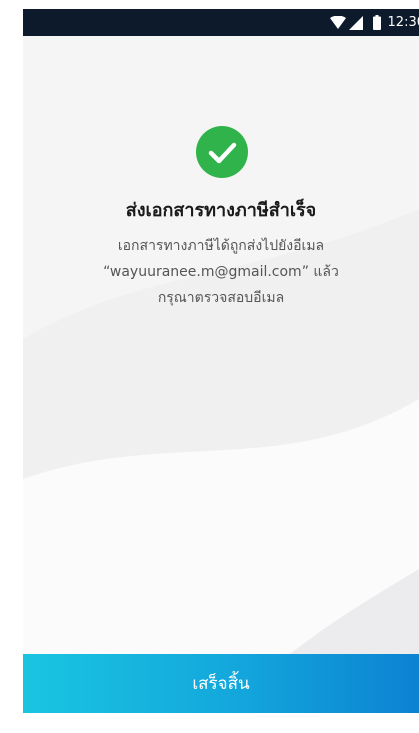 The image size is (419, 733). I want to click on message-line-email: “wayuuranee.m@gmail.com” แล้ว, so click(221, 272).